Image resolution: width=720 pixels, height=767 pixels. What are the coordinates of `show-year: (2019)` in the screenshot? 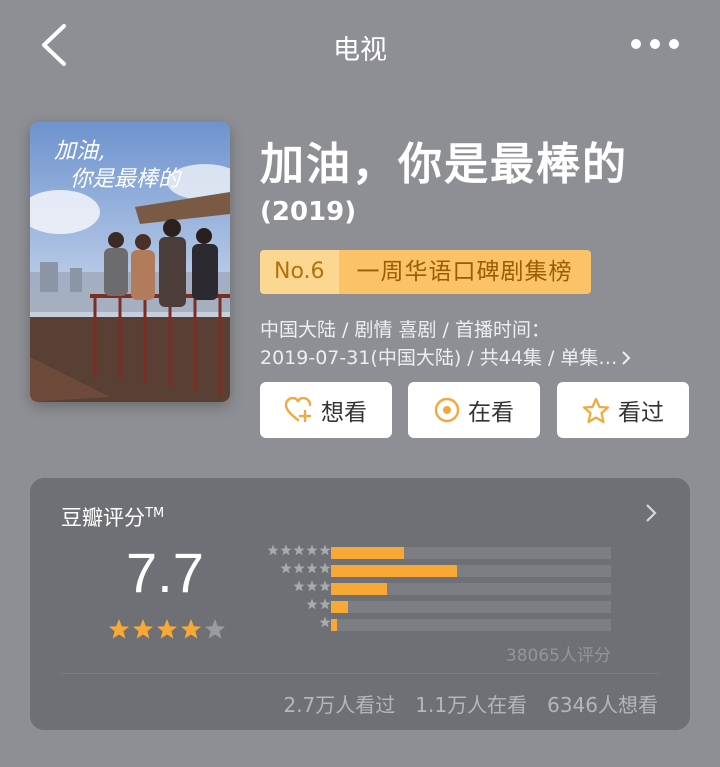 It's located at (308, 212).